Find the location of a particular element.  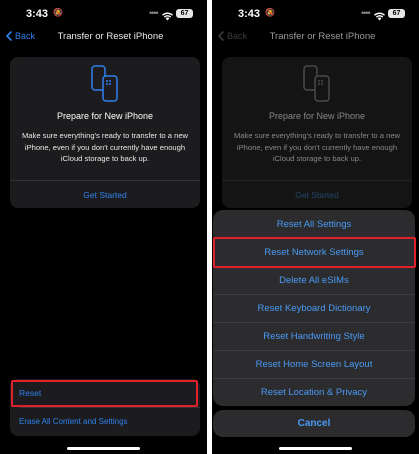

option-label: Reset Keyboard Dictionary is located at coordinates (314, 308).